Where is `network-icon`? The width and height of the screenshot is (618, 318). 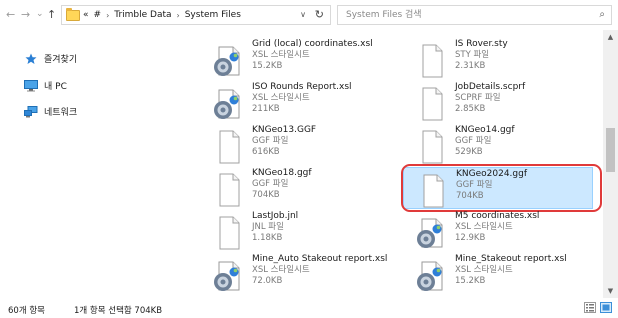
network-icon is located at coordinates (31, 111).